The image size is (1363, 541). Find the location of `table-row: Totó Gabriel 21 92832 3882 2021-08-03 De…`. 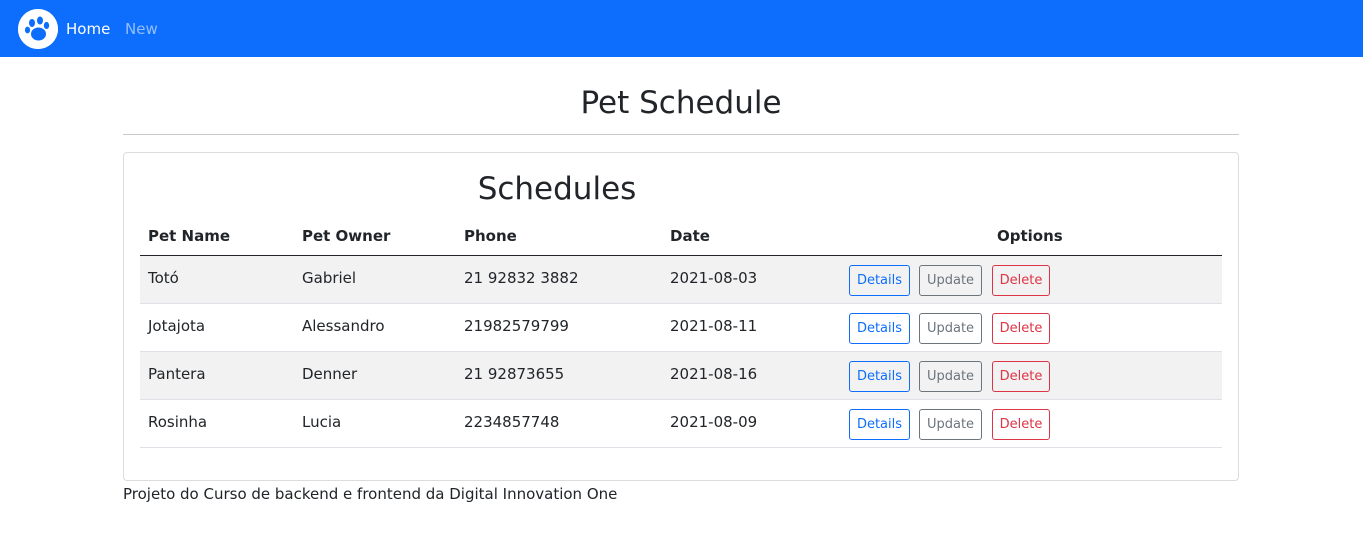

table-row: Totó Gabriel 21 92832 3882 2021-08-03 De… is located at coordinates (681, 280).